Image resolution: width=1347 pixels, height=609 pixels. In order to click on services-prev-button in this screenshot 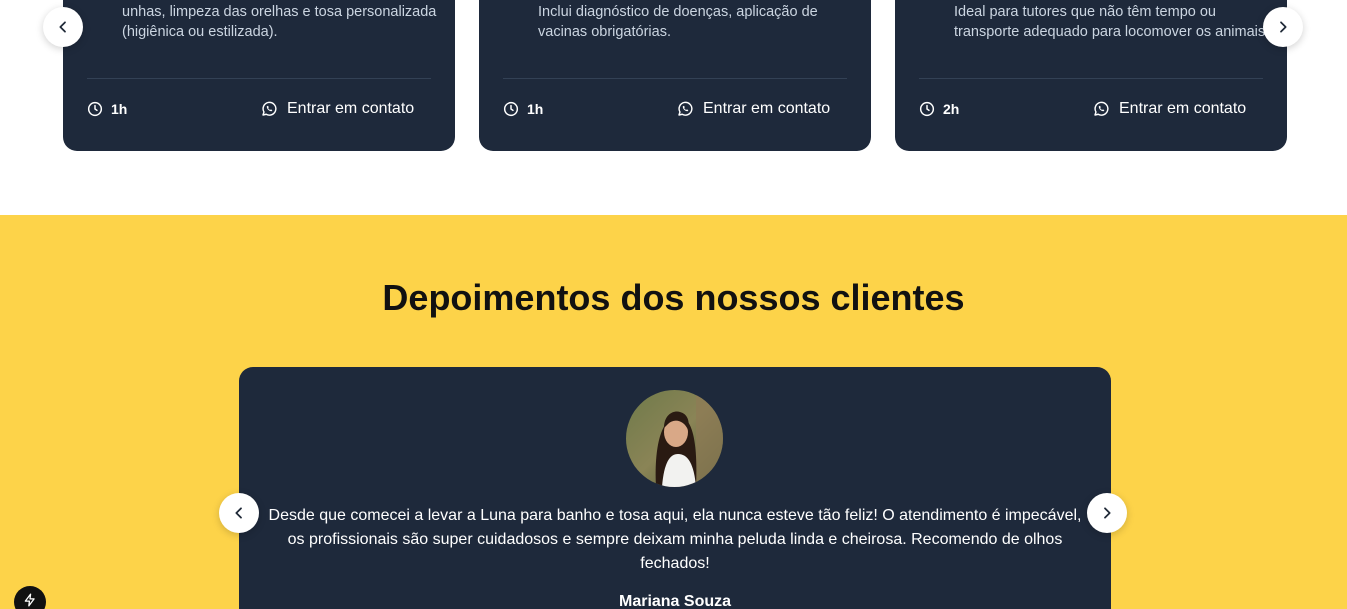, I will do `click(63, 27)`.